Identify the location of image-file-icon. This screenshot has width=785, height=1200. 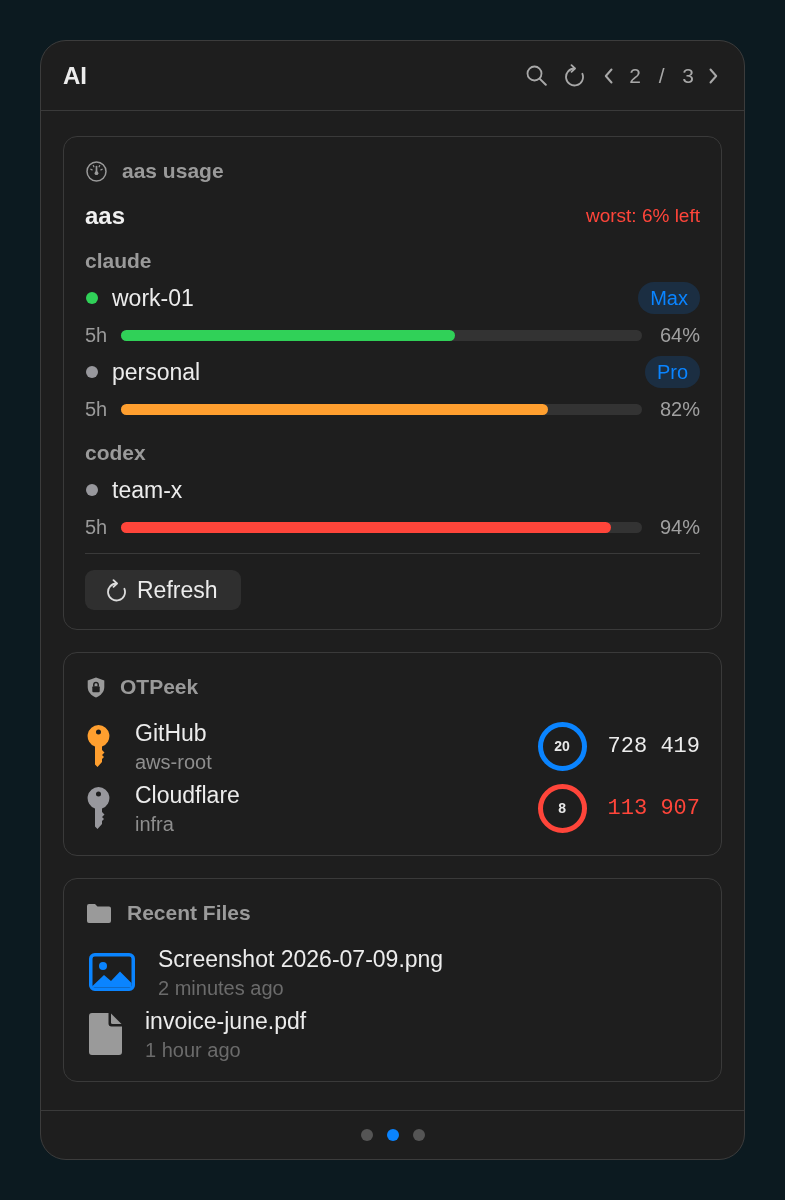
(112, 972).